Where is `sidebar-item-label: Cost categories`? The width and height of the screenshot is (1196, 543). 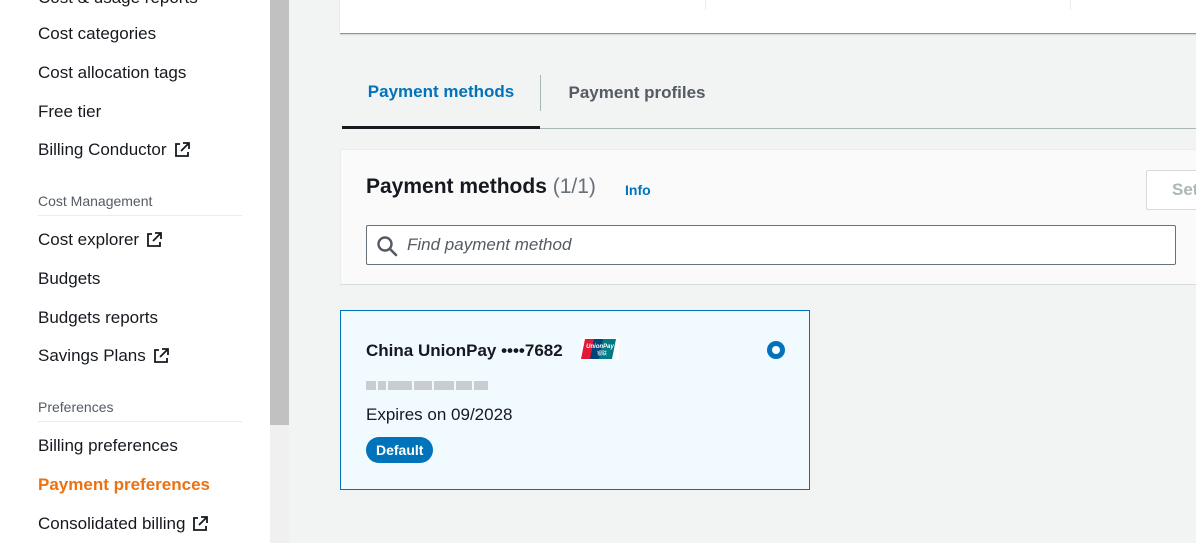
sidebar-item-label: Cost categories is located at coordinates (97, 33).